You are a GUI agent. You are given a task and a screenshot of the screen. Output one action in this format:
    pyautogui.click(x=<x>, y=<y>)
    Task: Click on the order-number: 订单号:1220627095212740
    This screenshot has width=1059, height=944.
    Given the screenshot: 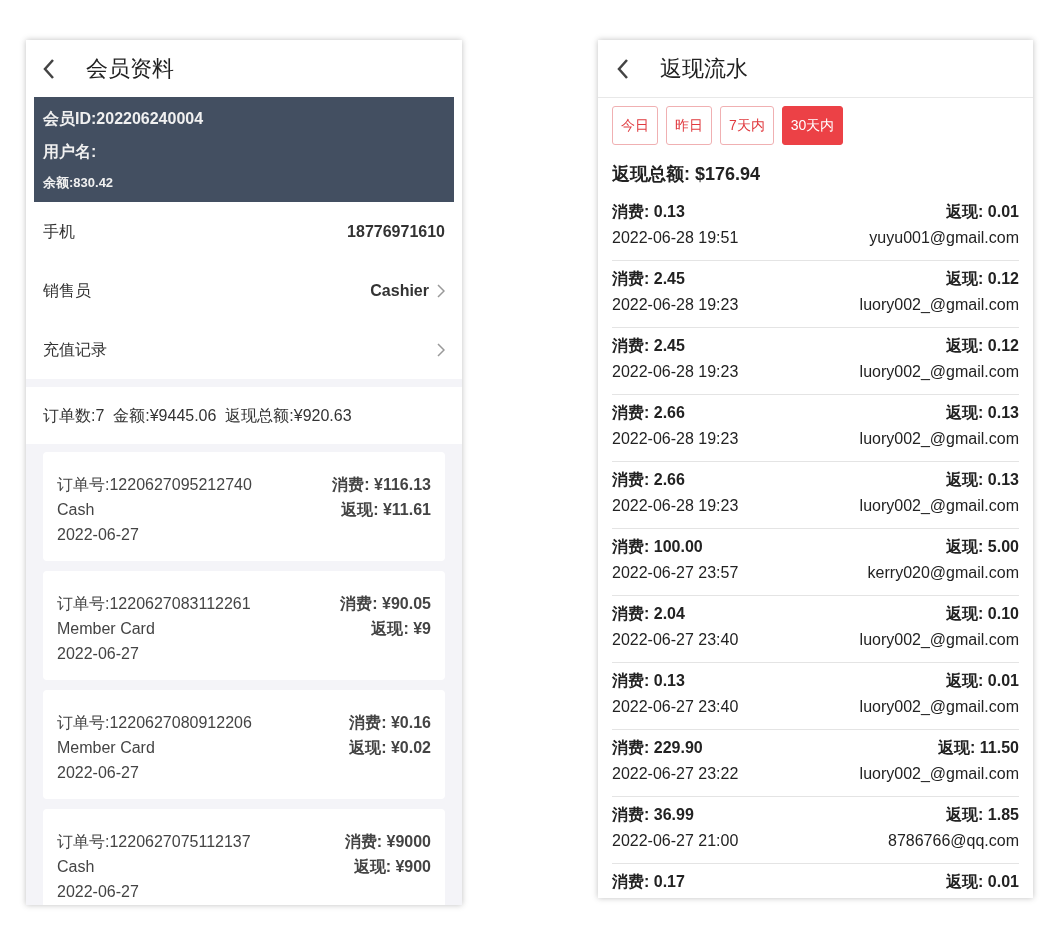 What is the action you would take?
    pyautogui.click(x=154, y=485)
    